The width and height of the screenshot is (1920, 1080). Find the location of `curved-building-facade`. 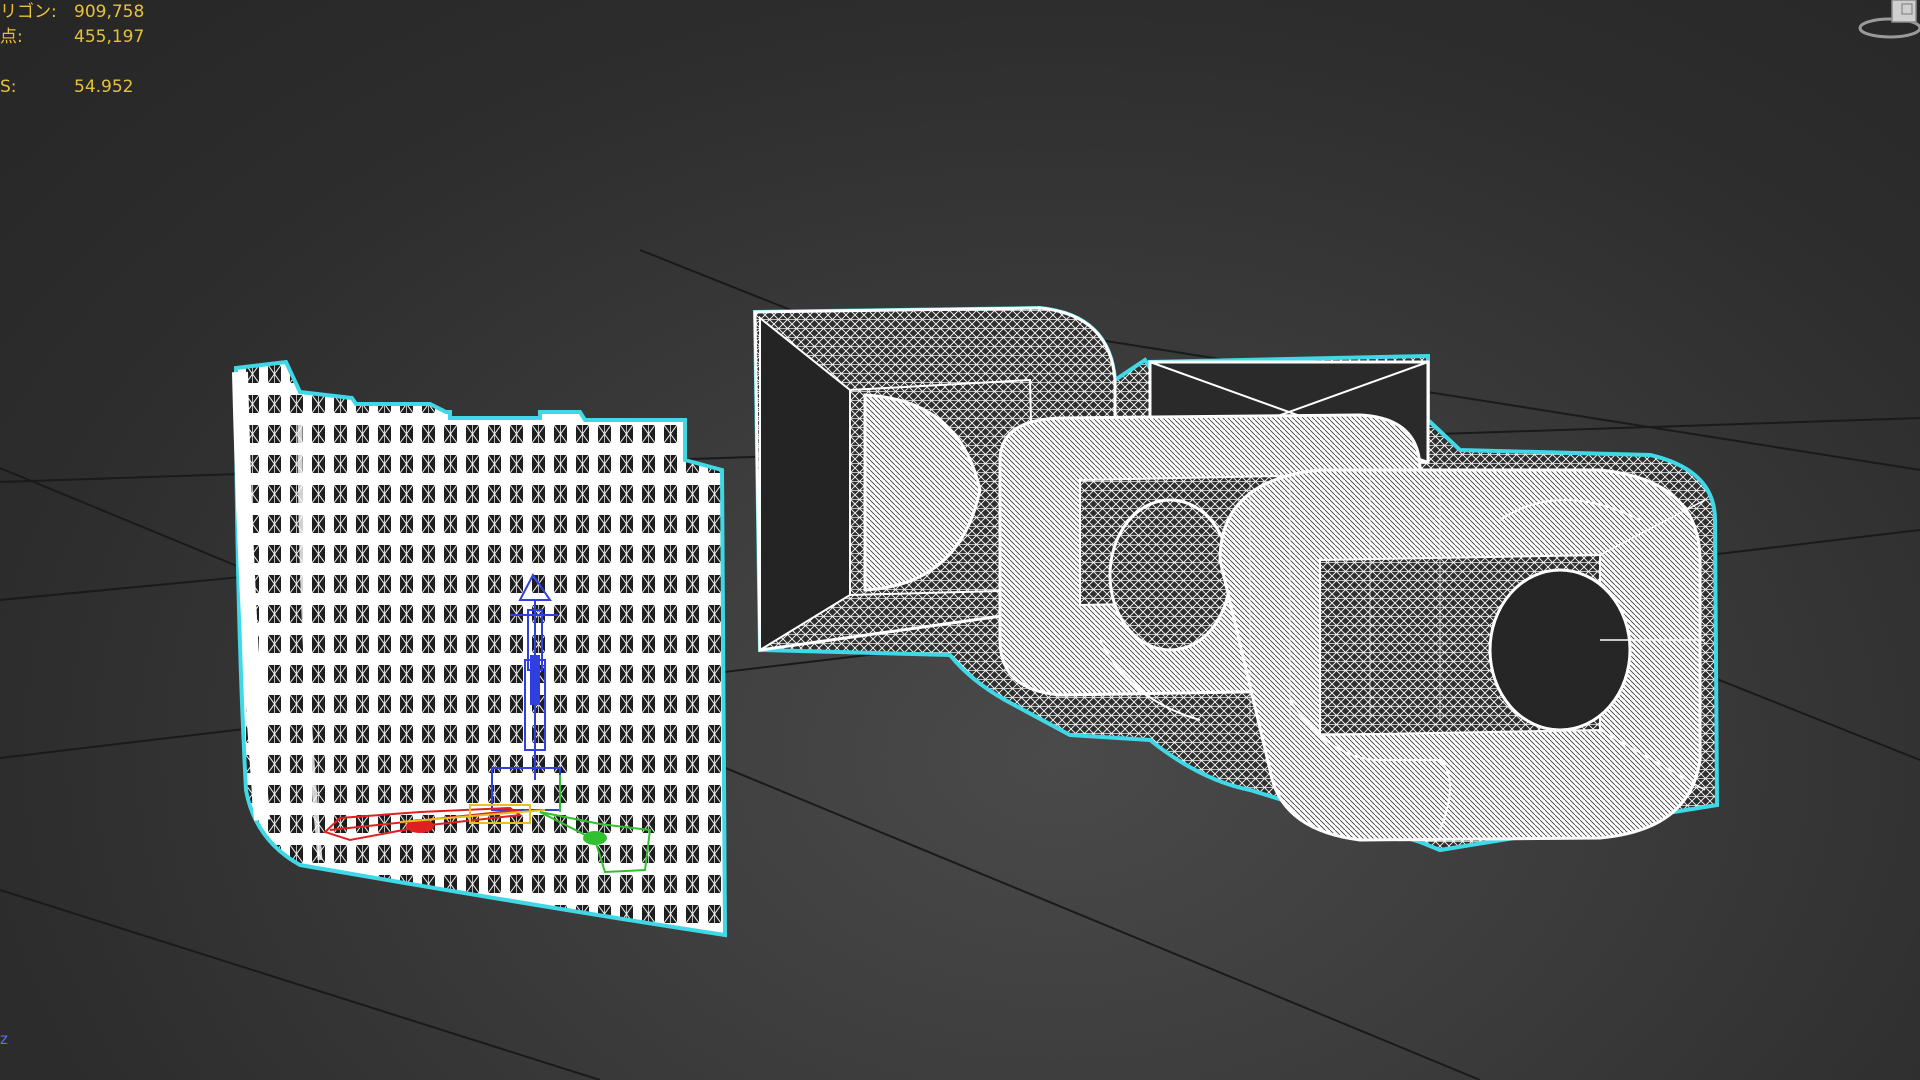

curved-building-facade is located at coordinates (480, 648).